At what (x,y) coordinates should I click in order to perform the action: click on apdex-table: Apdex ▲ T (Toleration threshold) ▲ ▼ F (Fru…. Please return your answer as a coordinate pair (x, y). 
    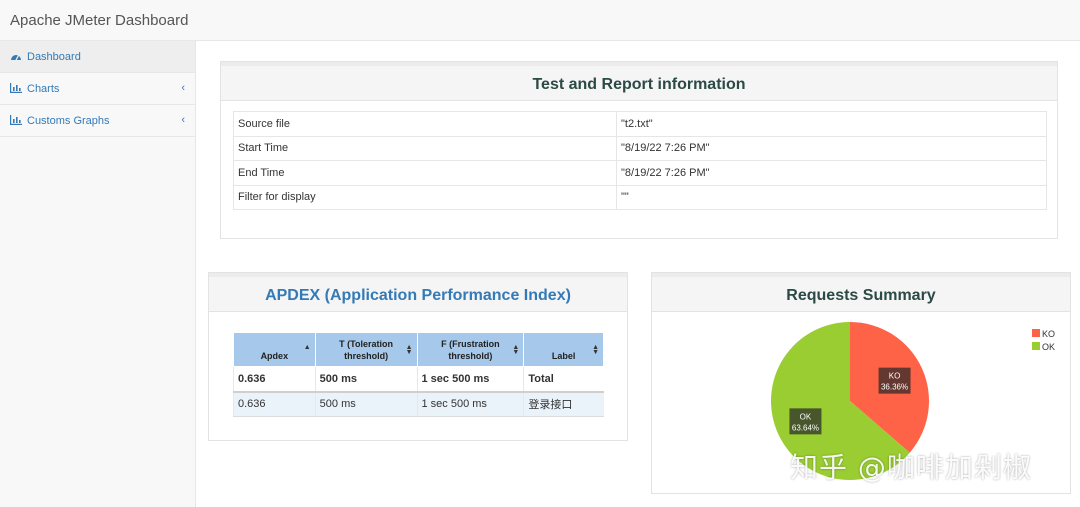
    Looking at the image, I should click on (418, 374).